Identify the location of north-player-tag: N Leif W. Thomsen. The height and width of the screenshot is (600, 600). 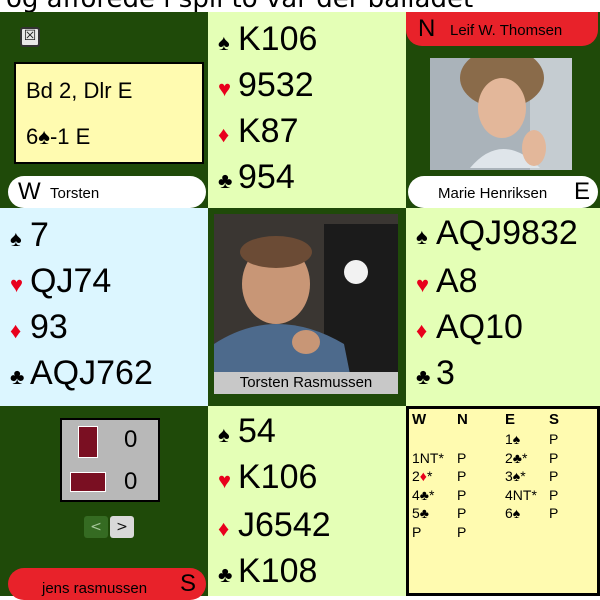
(502, 29).